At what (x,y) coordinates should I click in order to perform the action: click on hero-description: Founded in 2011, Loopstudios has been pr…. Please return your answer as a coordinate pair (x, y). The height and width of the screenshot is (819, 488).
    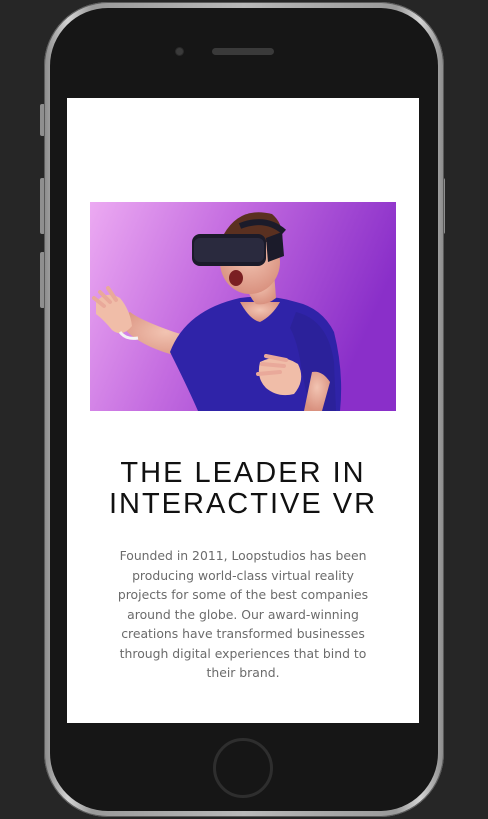
    Looking at the image, I should click on (243, 614).